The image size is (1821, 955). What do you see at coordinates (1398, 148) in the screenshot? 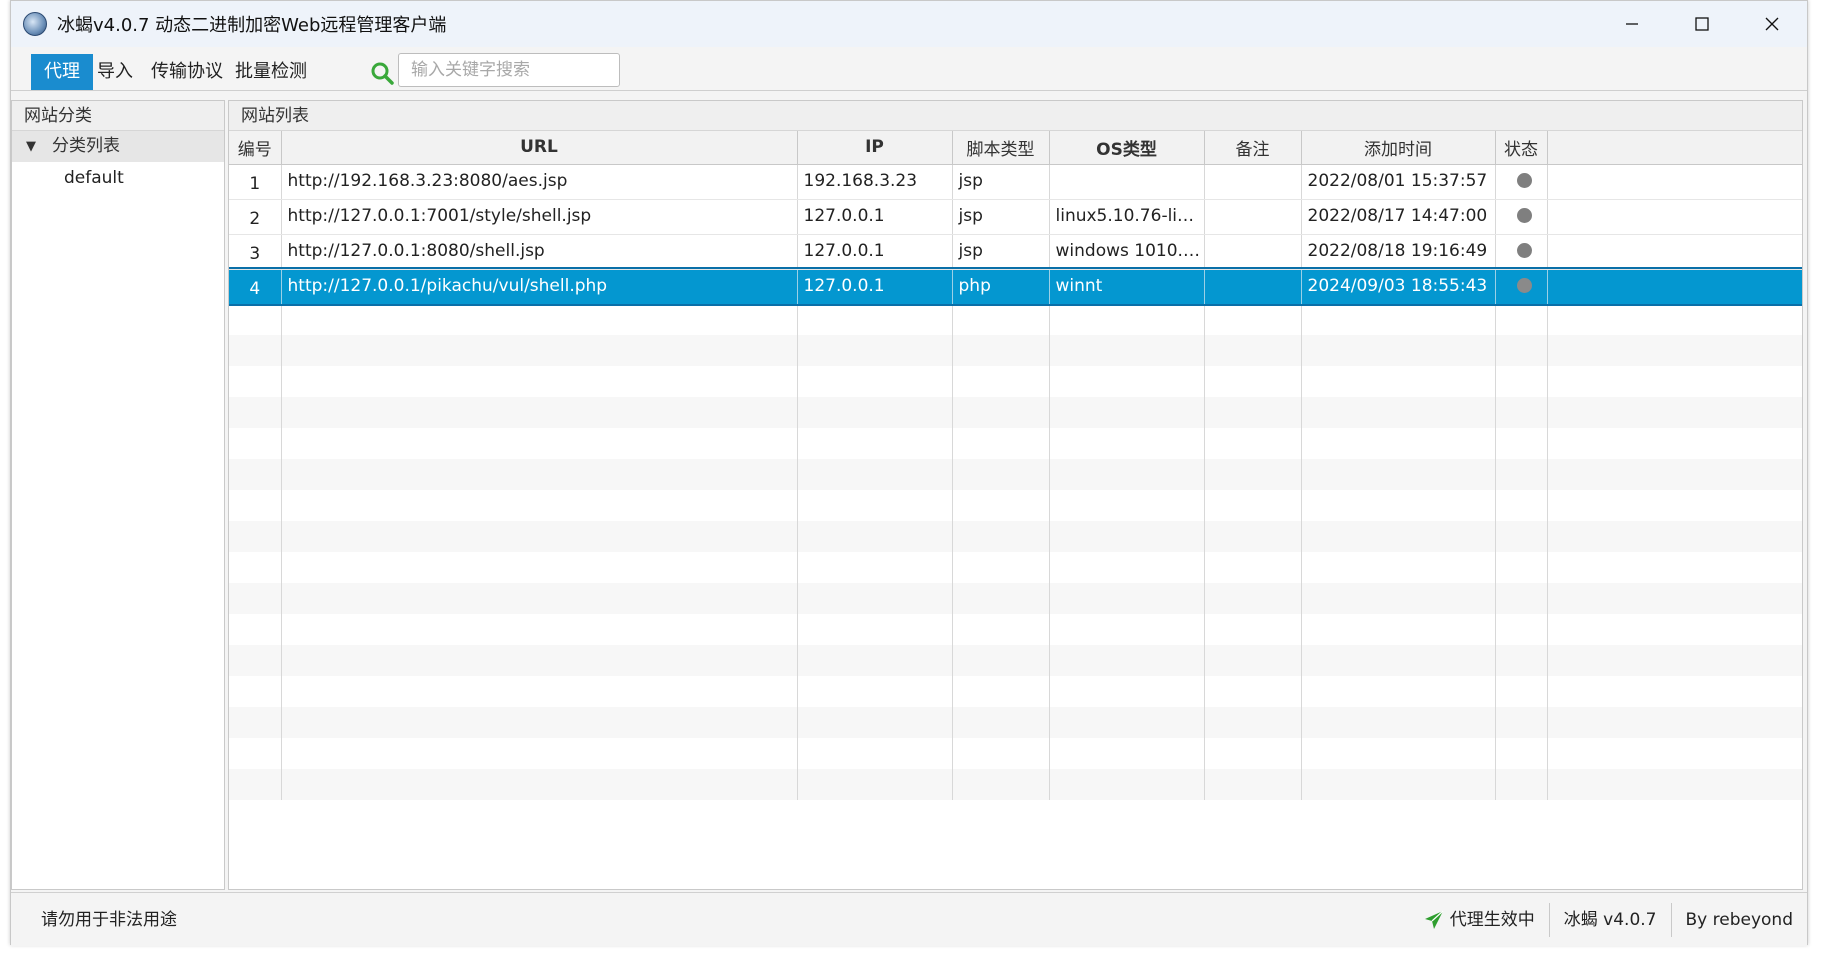
I see `column-header-add-time: 添加时间` at bounding box center [1398, 148].